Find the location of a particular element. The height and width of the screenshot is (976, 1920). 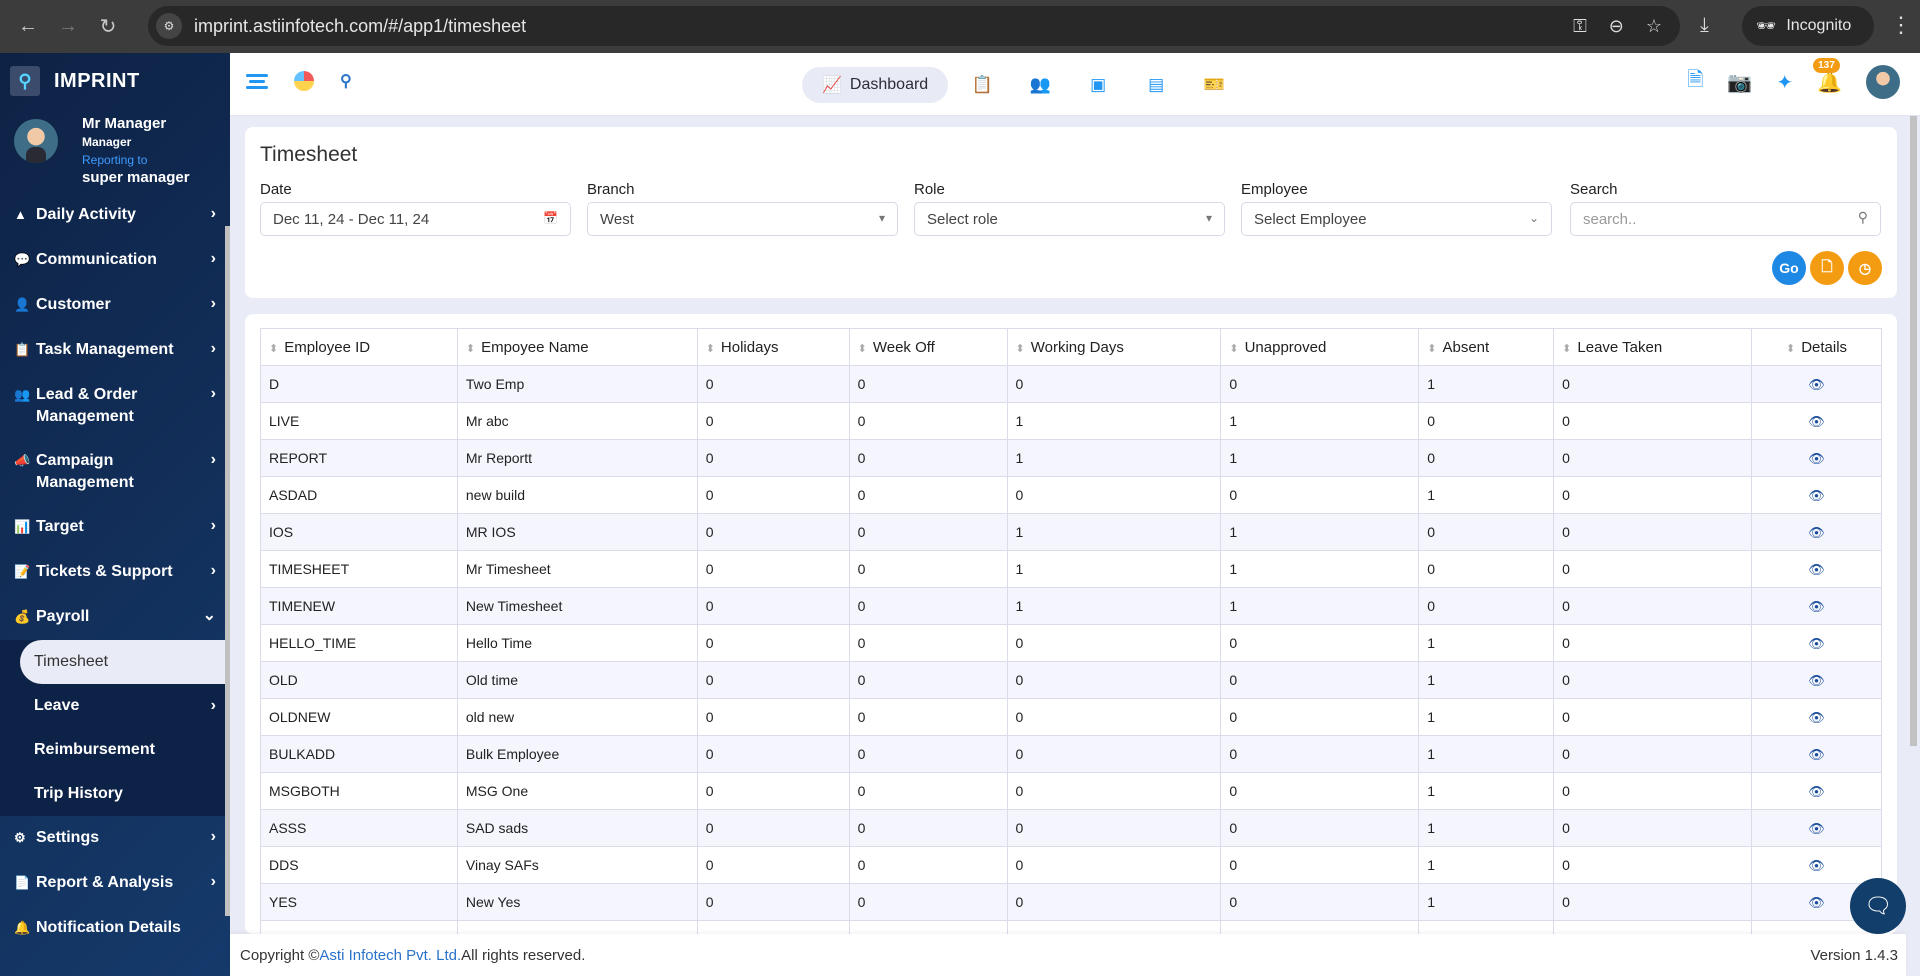

sparkle-icon: ✦ is located at coordinates (1784, 82).